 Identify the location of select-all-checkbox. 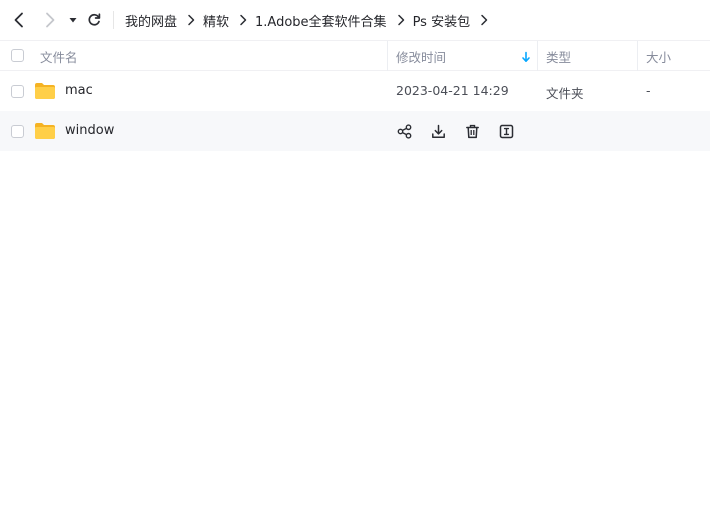
(17, 55).